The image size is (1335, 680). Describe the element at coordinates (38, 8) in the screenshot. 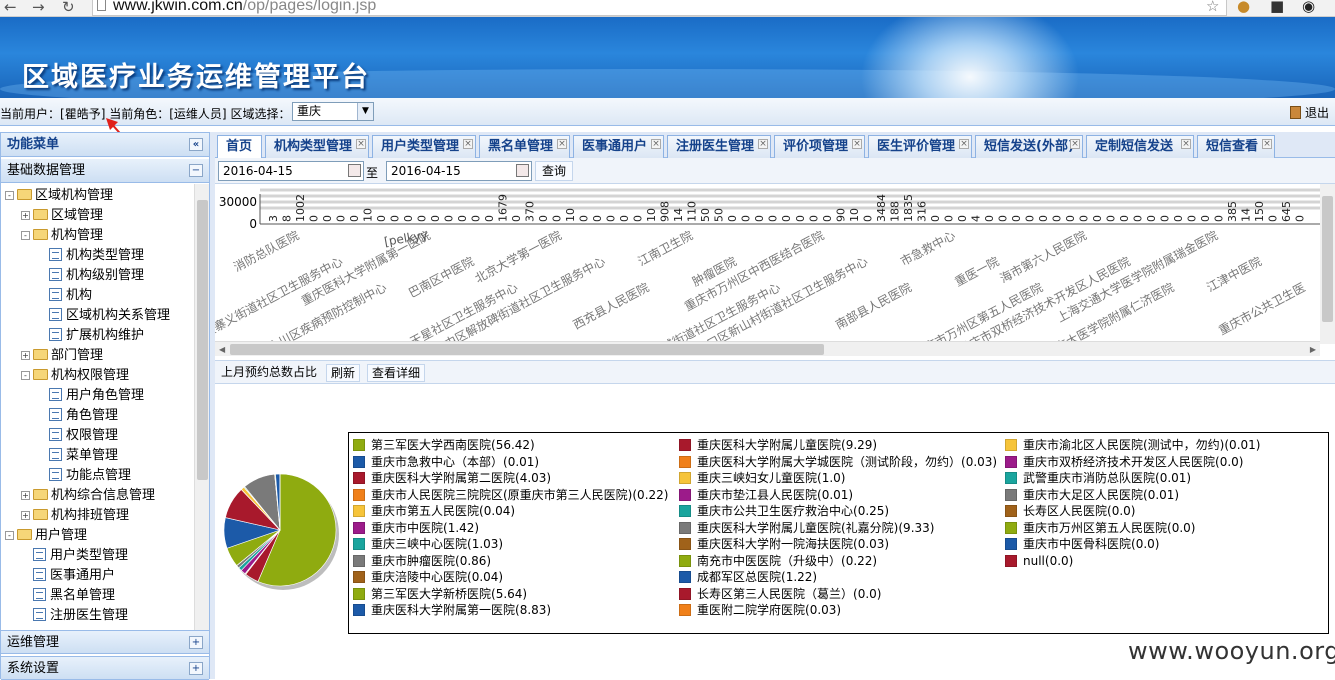

I see `forward-icon: →` at that location.